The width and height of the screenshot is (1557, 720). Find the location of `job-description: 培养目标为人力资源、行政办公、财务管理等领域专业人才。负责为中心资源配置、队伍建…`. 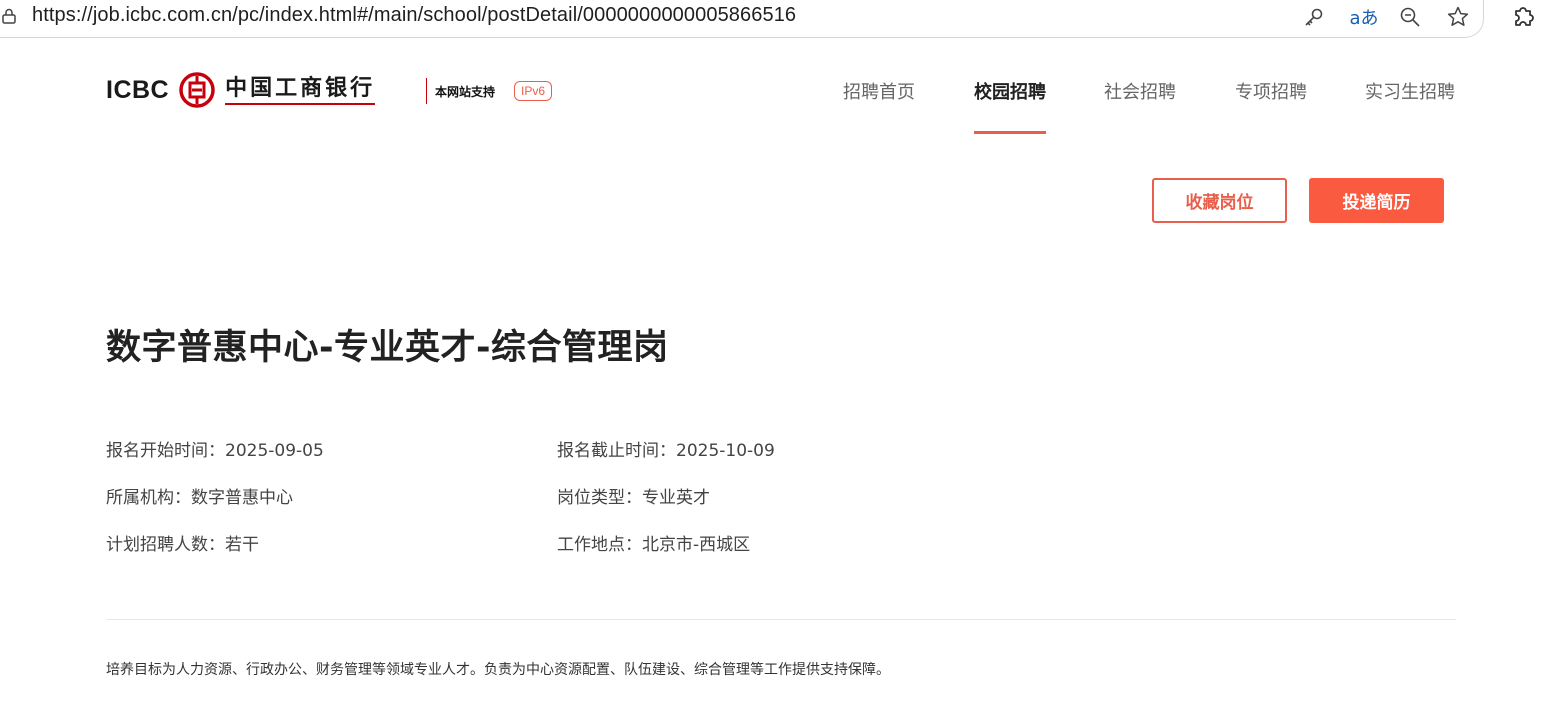

job-description: 培养目标为人力资源、行政办公、财务管理等领域专业人才。负责为中心资源配置、队伍建… is located at coordinates (498, 670).